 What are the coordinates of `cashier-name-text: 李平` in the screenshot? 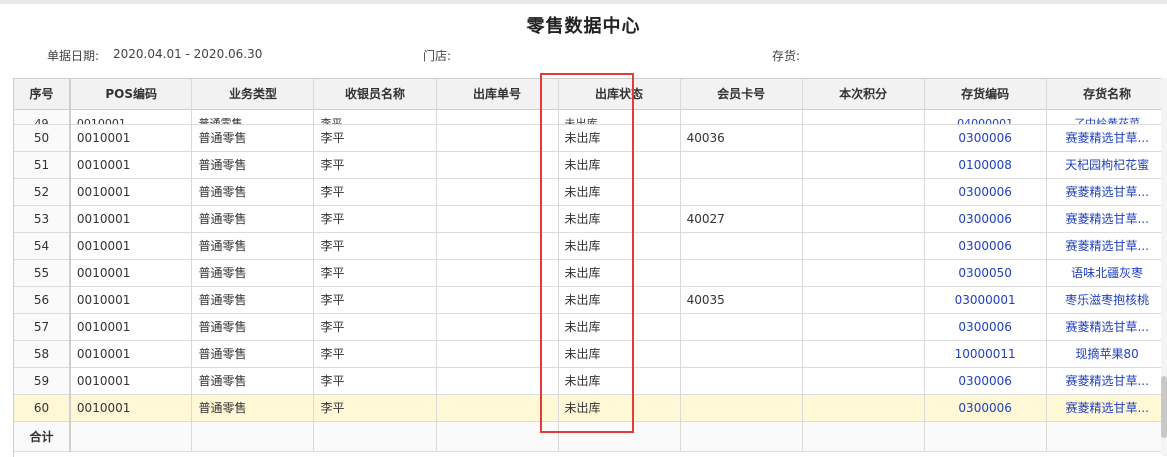 It's located at (331, 120).